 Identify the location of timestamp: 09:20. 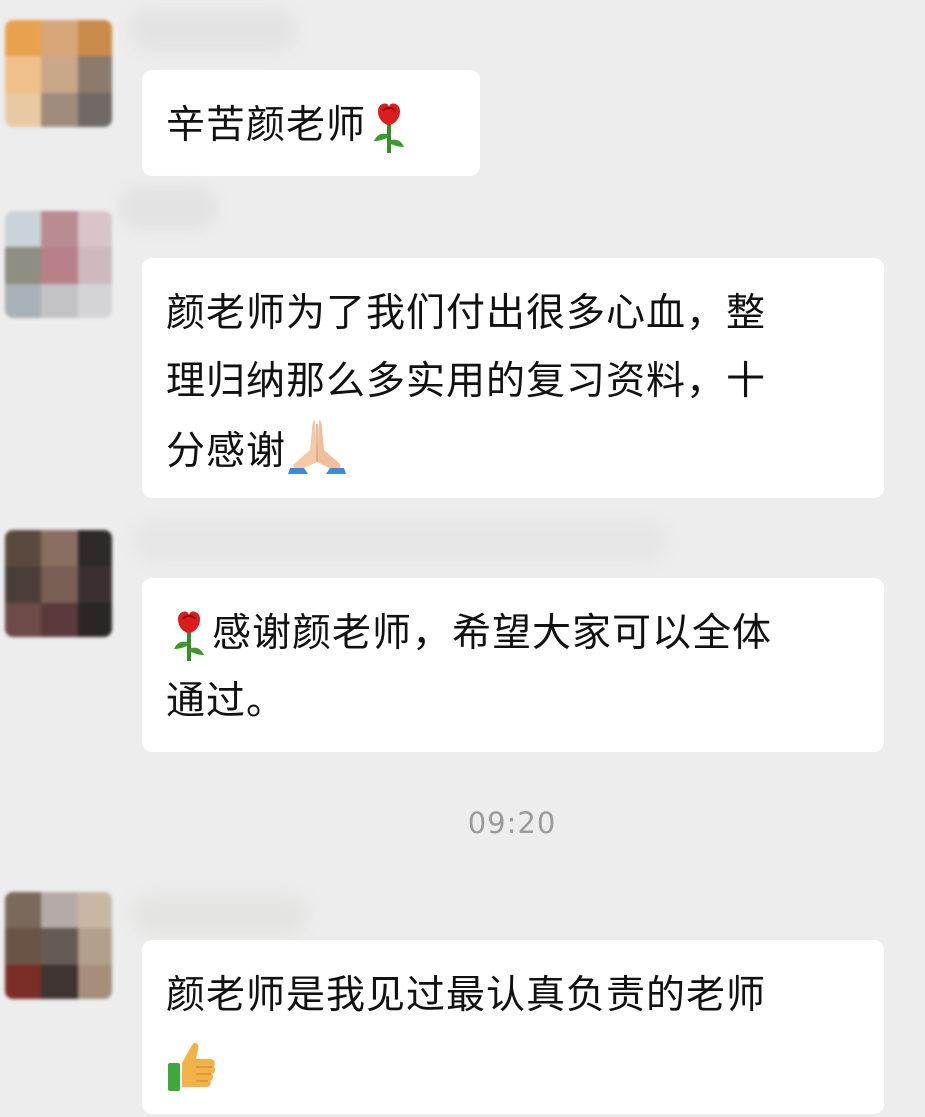
(512, 823).